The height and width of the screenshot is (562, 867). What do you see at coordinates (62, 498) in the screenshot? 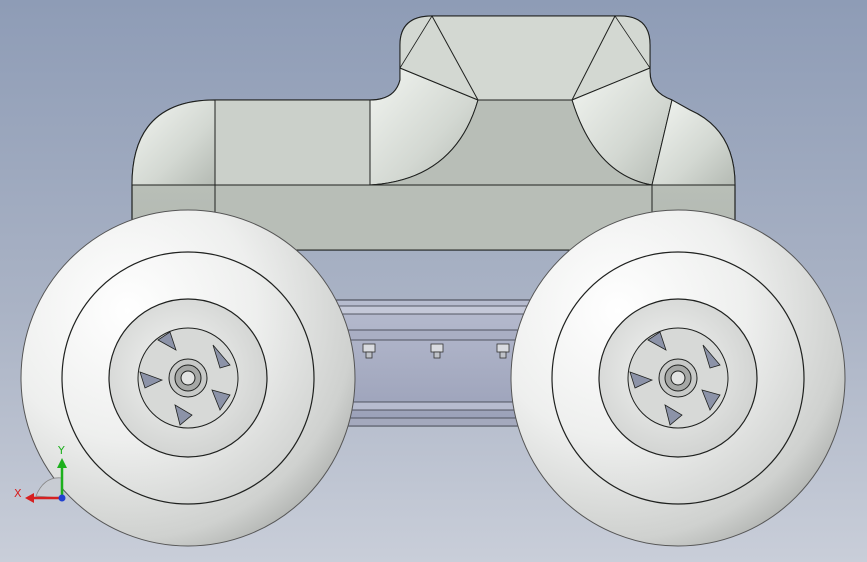
I see `z-axis-dot` at bounding box center [62, 498].